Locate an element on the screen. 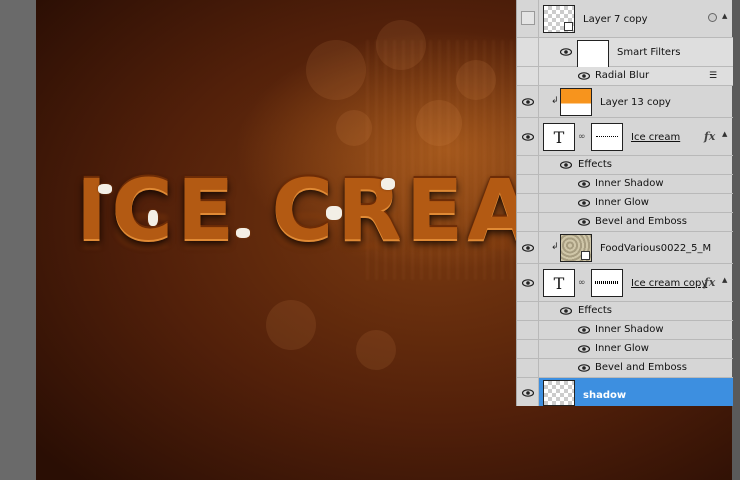 This screenshot has width=740, height=480. layer-name: Layer 7 copy is located at coordinates (615, 19).